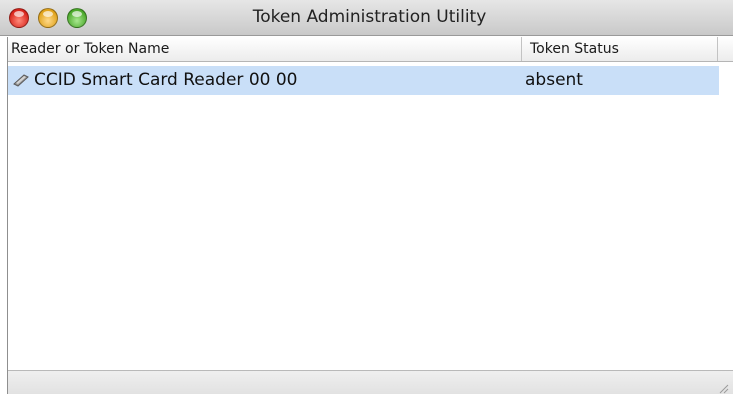  What do you see at coordinates (620, 49) in the screenshot?
I see `column-header-status: Token Status` at bounding box center [620, 49].